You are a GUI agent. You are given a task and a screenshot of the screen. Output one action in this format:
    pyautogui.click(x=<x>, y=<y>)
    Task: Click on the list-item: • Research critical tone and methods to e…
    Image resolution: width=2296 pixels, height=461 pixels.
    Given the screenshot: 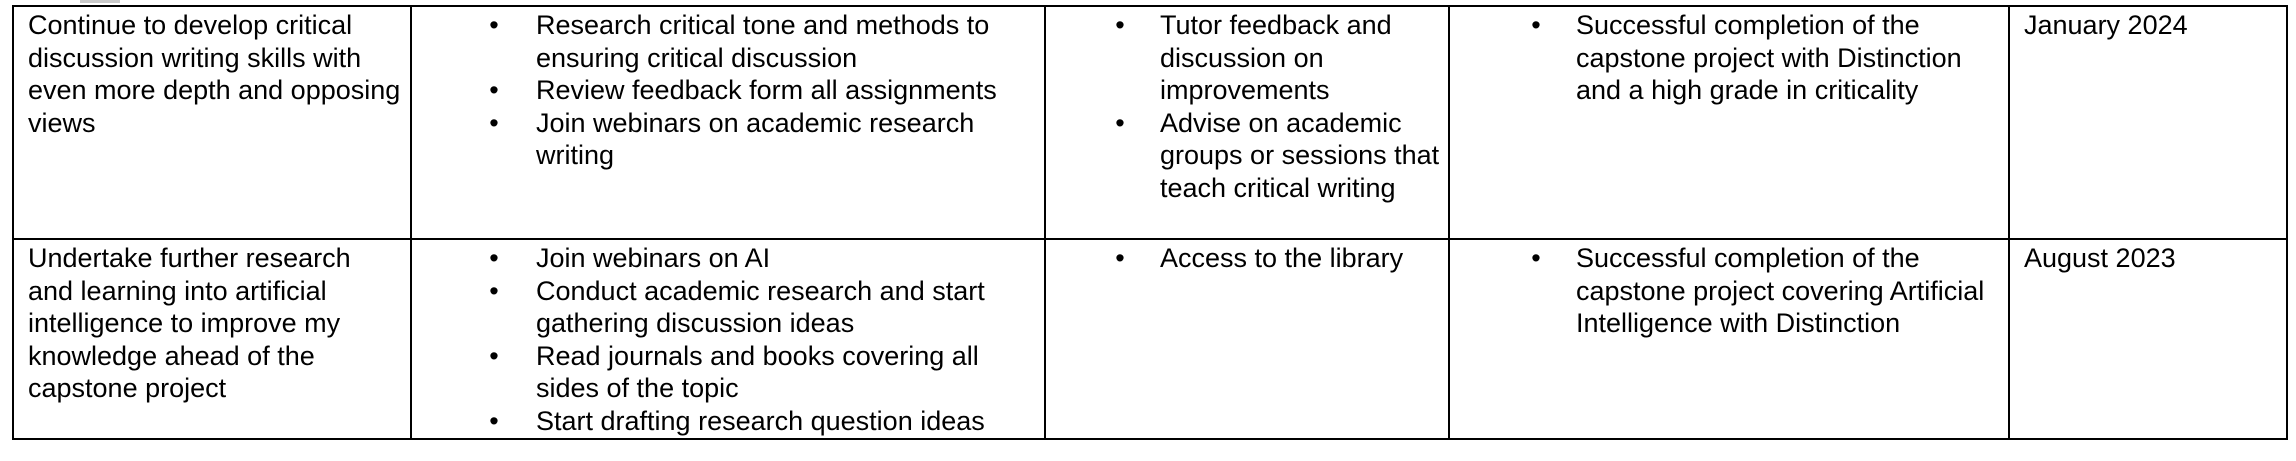 What is the action you would take?
    pyautogui.click(x=731, y=41)
    